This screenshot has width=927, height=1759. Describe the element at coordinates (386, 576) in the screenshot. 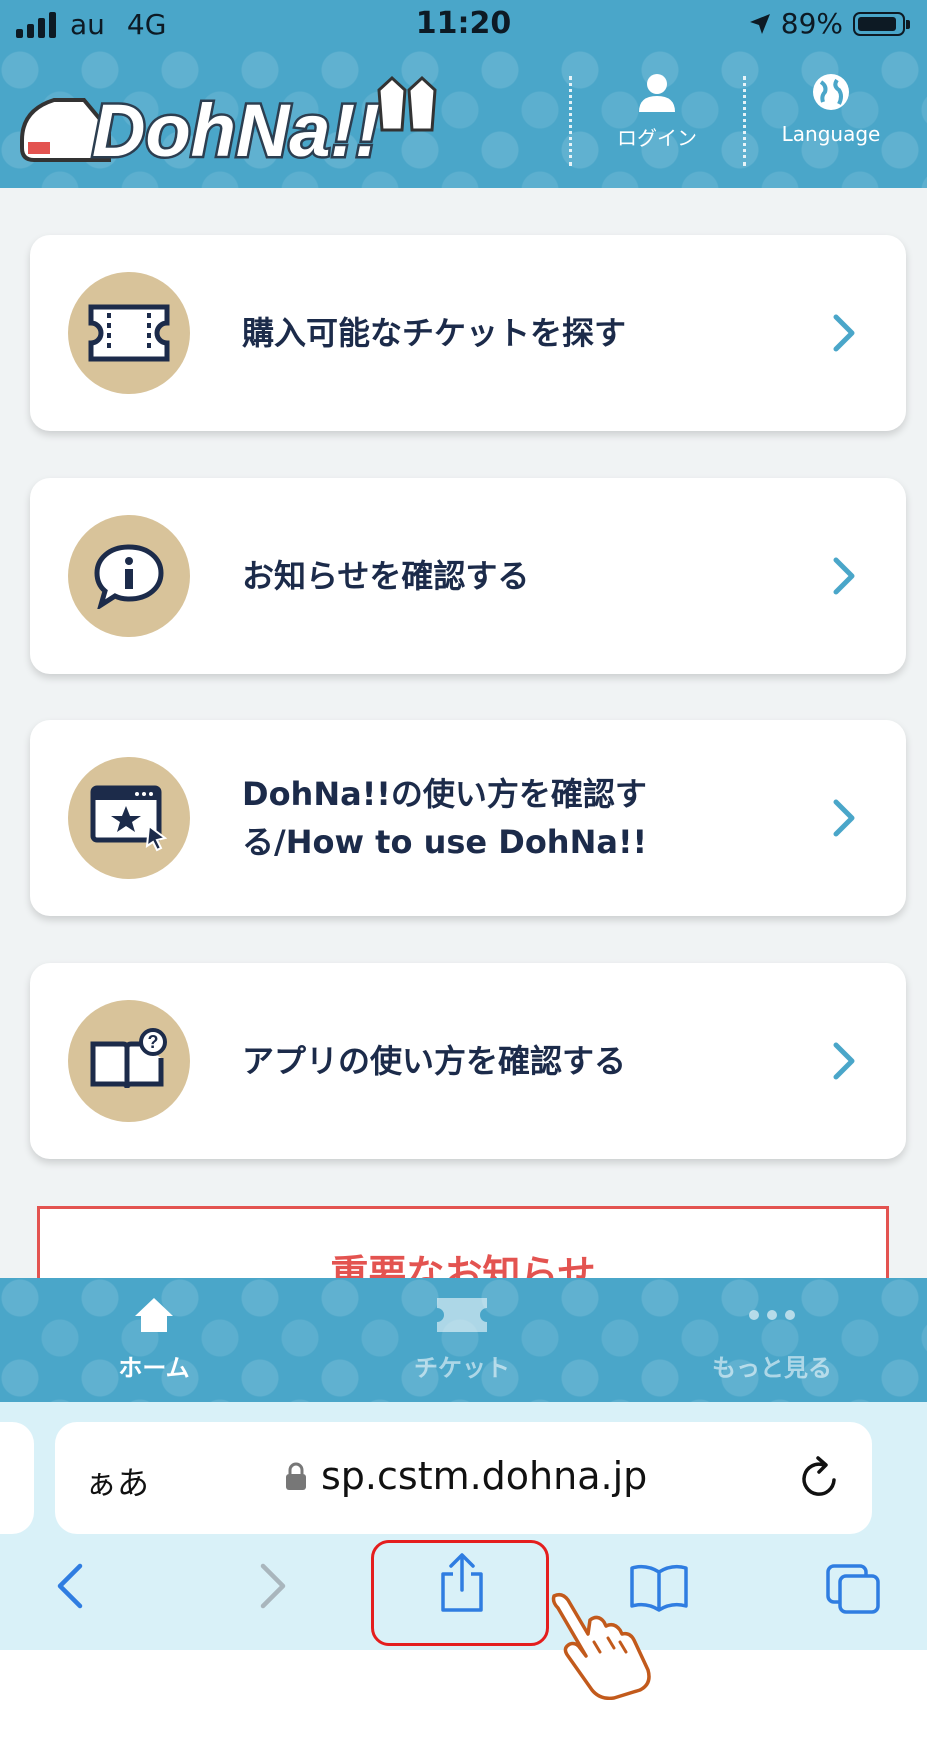

I see `menu-label: お知らせを確認する` at that location.